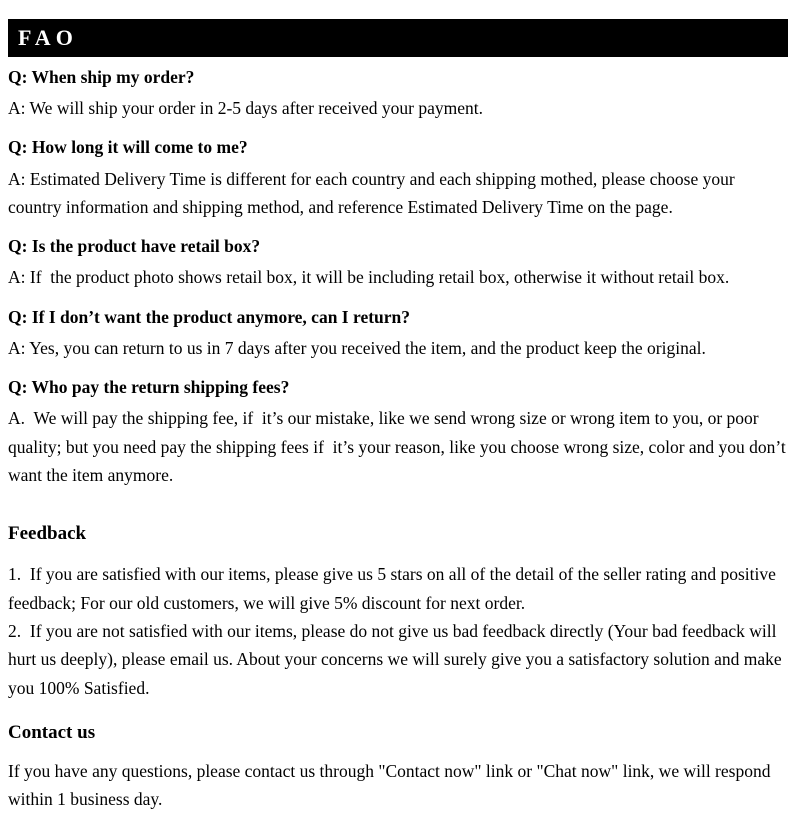 This screenshot has width=800, height=813. What do you see at coordinates (101, 77) in the screenshot?
I see `faq-question: Q: When ship my order?` at bounding box center [101, 77].